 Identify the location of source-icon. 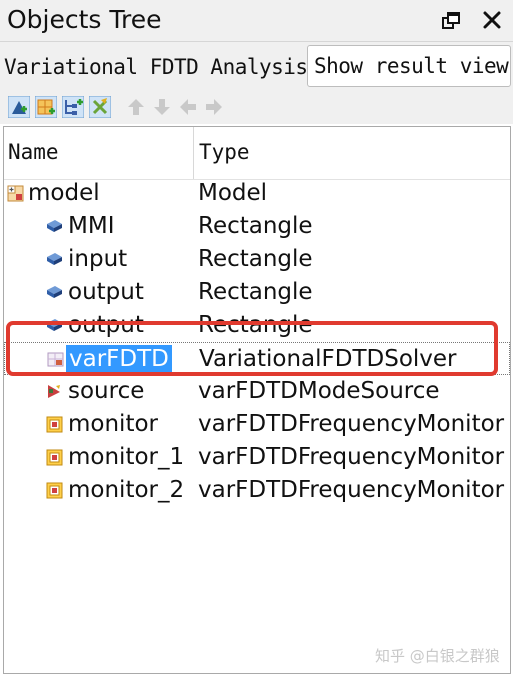
(54, 391).